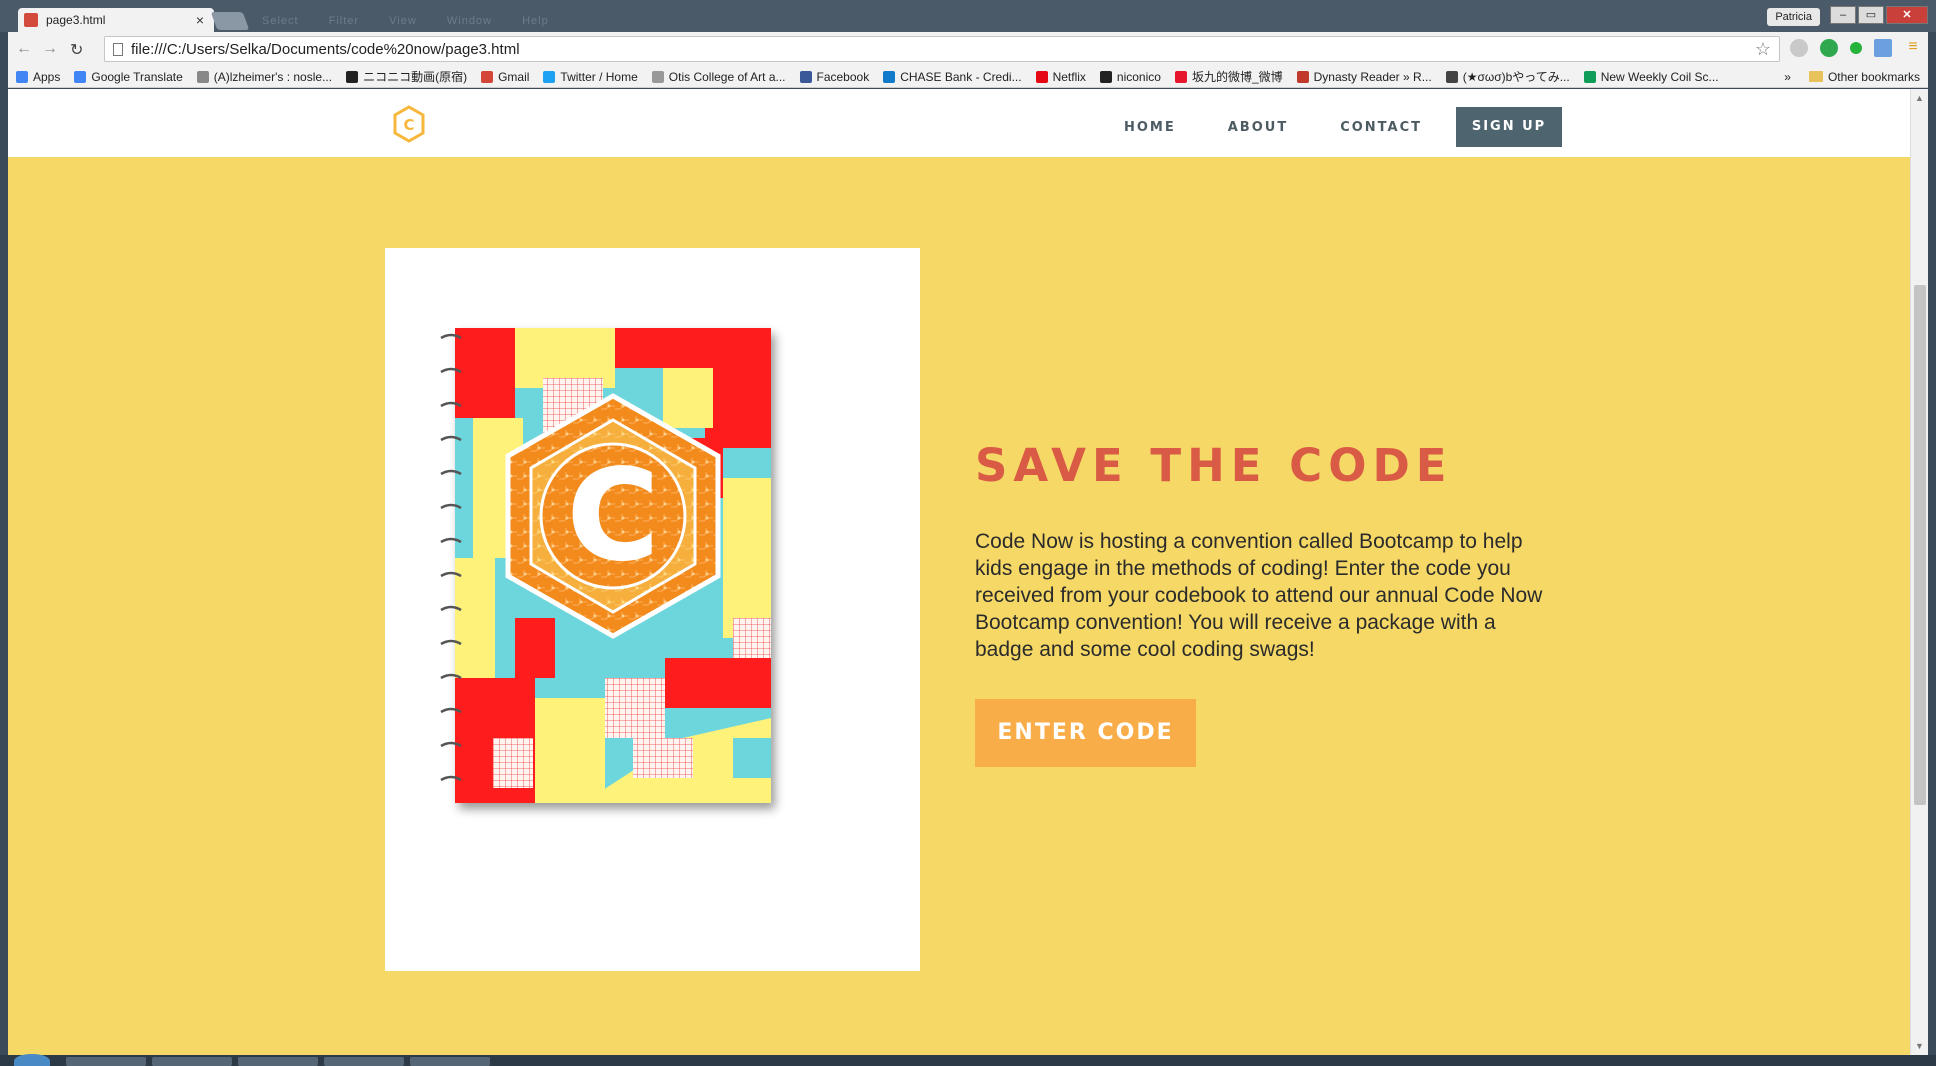 The image size is (1936, 1066). What do you see at coordinates (1085, 733) in the screenshot?
I see `enter-code-button: ENTER CODE` at bounding box center [1085, 733].